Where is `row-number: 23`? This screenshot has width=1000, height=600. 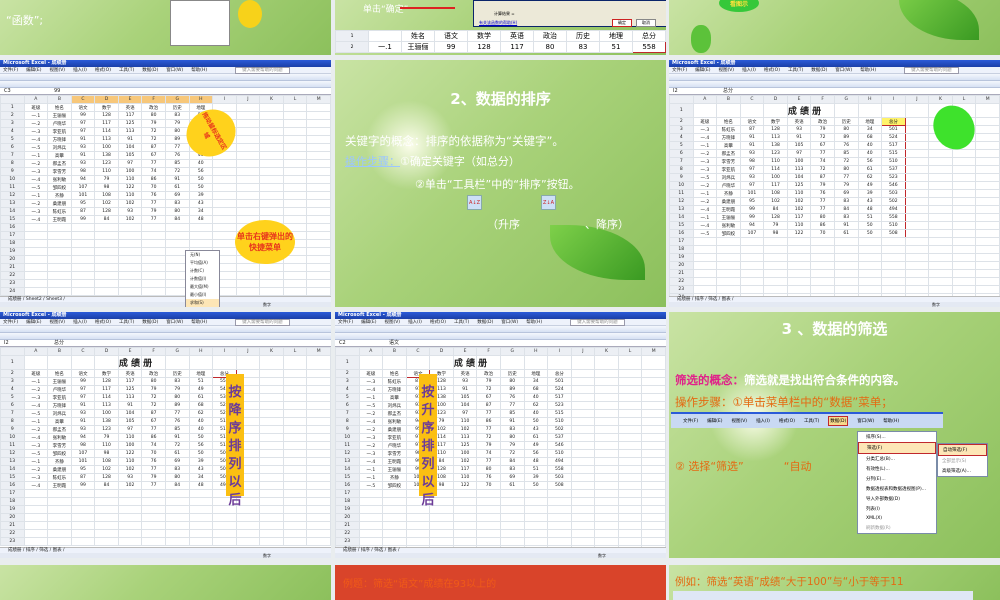 row-number: 23 is located at coordinates (347, 541).